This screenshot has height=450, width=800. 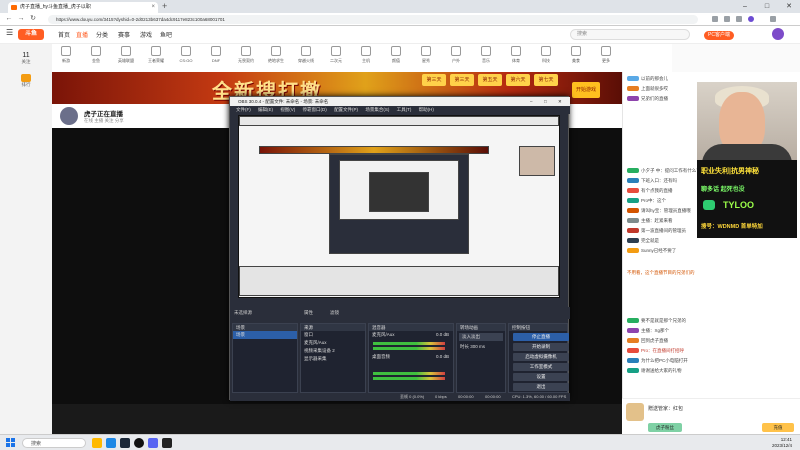 What do you see at coordinates (164, 6) in the screenshot?
I see `new-tab-button: +` at bounding box center [164, 6].